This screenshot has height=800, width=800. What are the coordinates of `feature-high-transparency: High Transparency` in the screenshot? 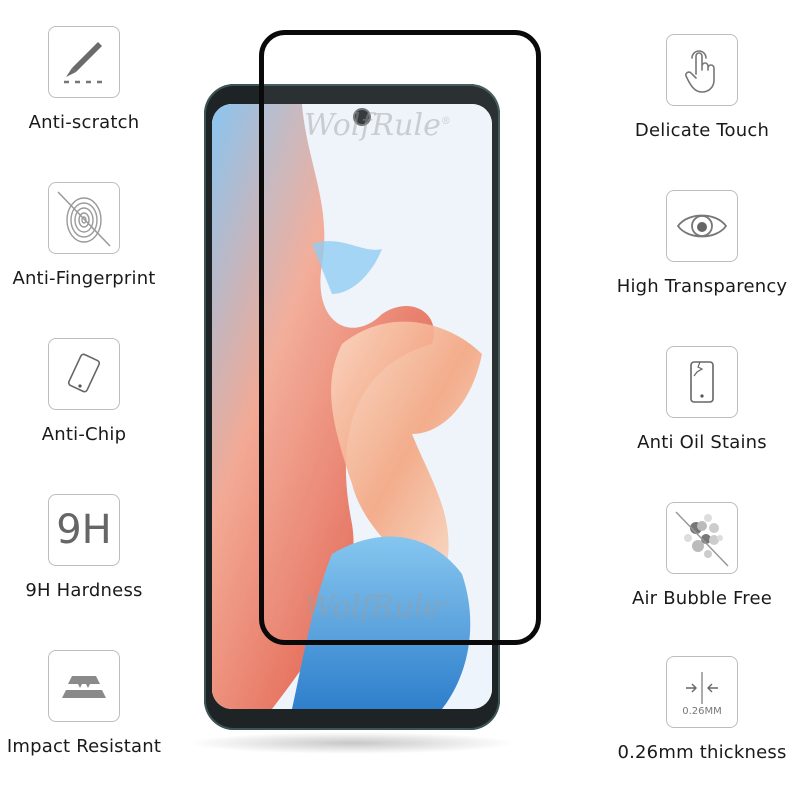 It's located at (702, 243).